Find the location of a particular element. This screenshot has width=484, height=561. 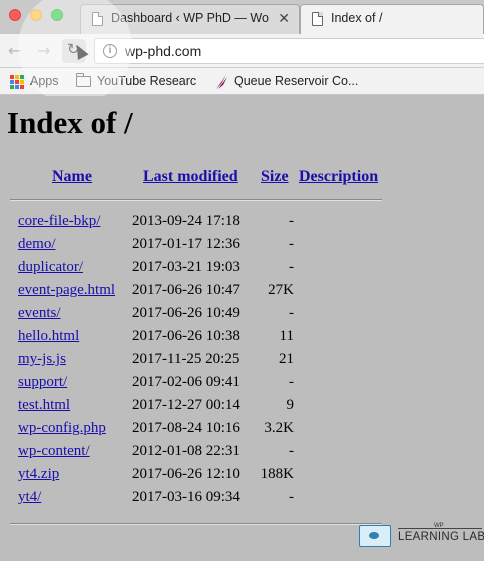

back-arrow-icon: ← is located at coordinates (14, 50).